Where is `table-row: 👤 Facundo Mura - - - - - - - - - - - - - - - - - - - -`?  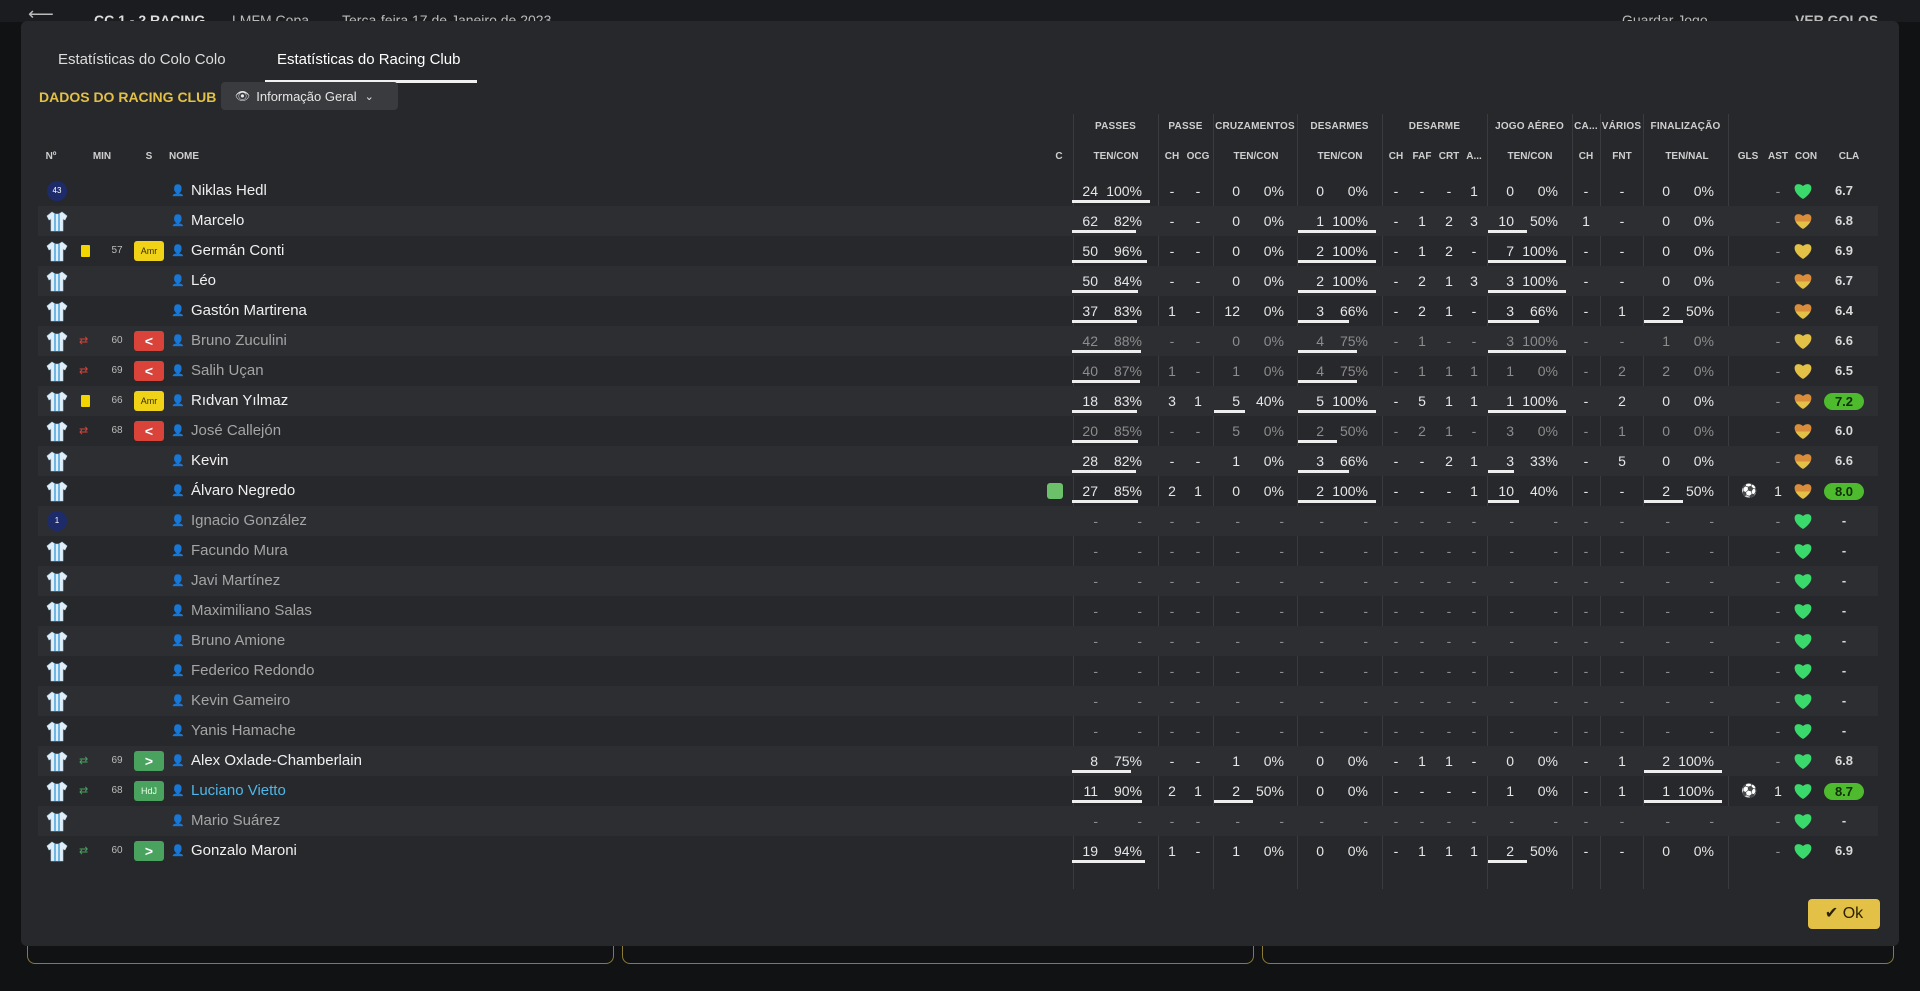
table-row: 👤 Facundo Mura - - - - - - - - - - - - - - - - - - - - is located at coordinates (958, 551).